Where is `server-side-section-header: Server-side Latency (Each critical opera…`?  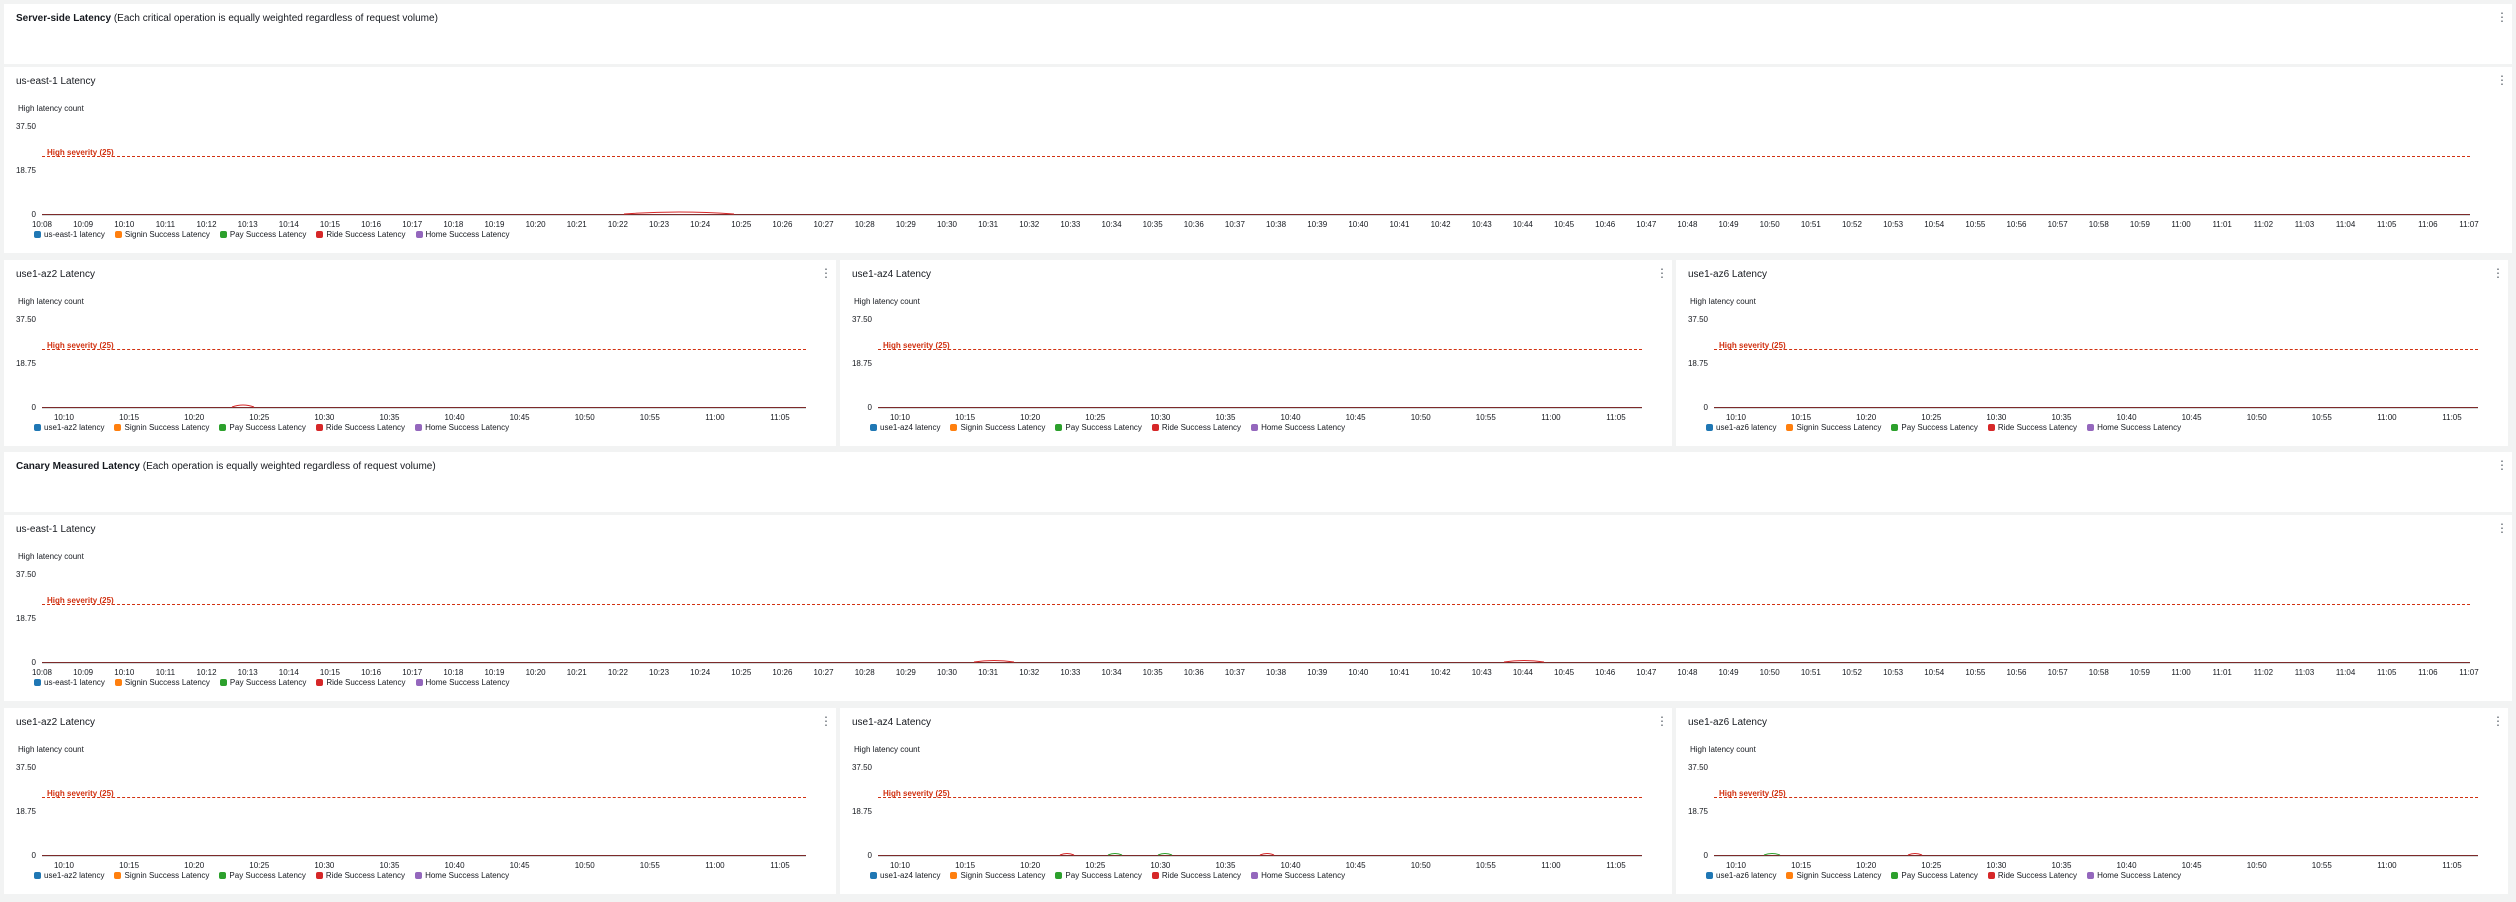 server-side-section-header: Server-side Latency (Each critical opera… is located at coordinates (1258, 34).